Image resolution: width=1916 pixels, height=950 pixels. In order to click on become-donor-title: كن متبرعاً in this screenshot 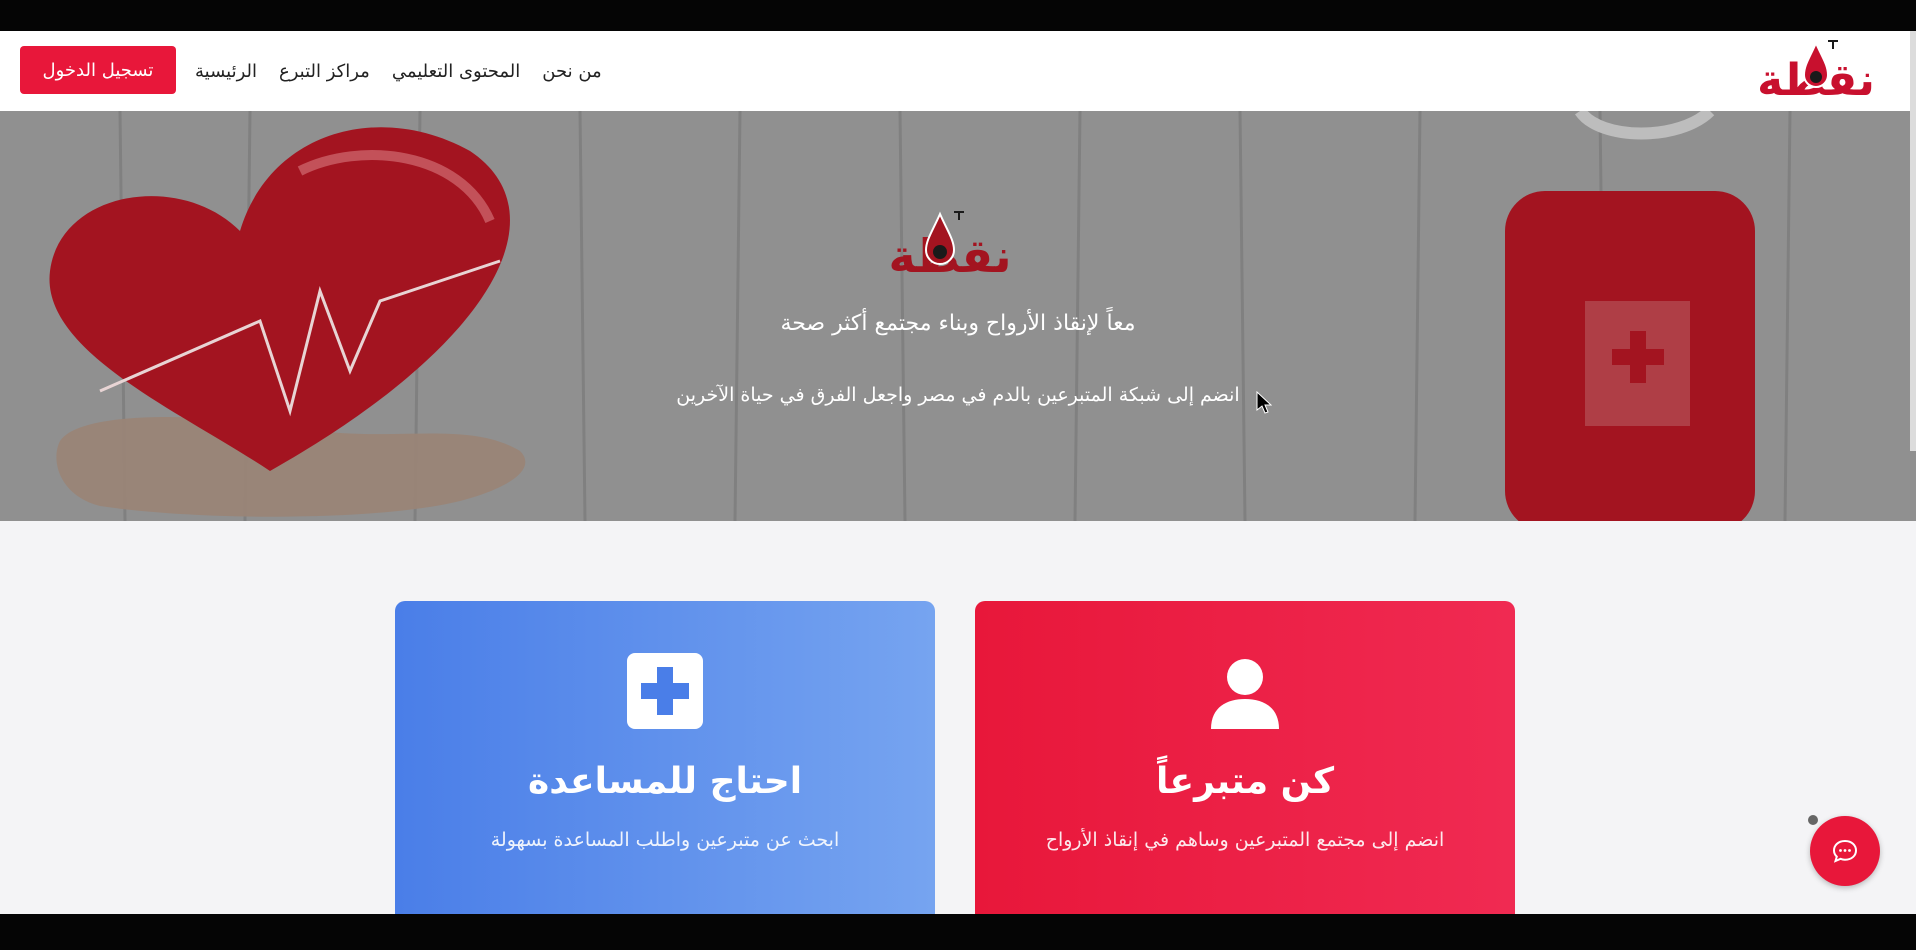, I will do `click(1245, 781)`.